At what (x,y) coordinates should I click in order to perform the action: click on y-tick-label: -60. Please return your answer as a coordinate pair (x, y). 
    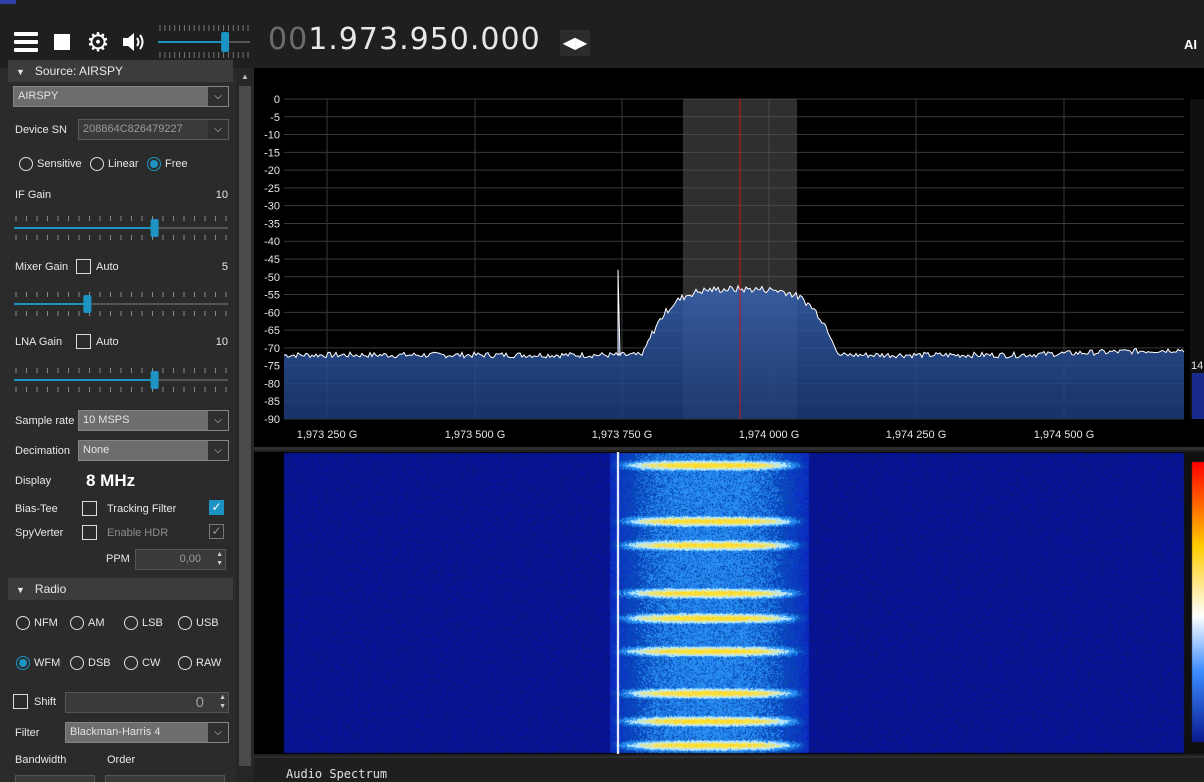
    Looking at the image, I should click on (272, 313).